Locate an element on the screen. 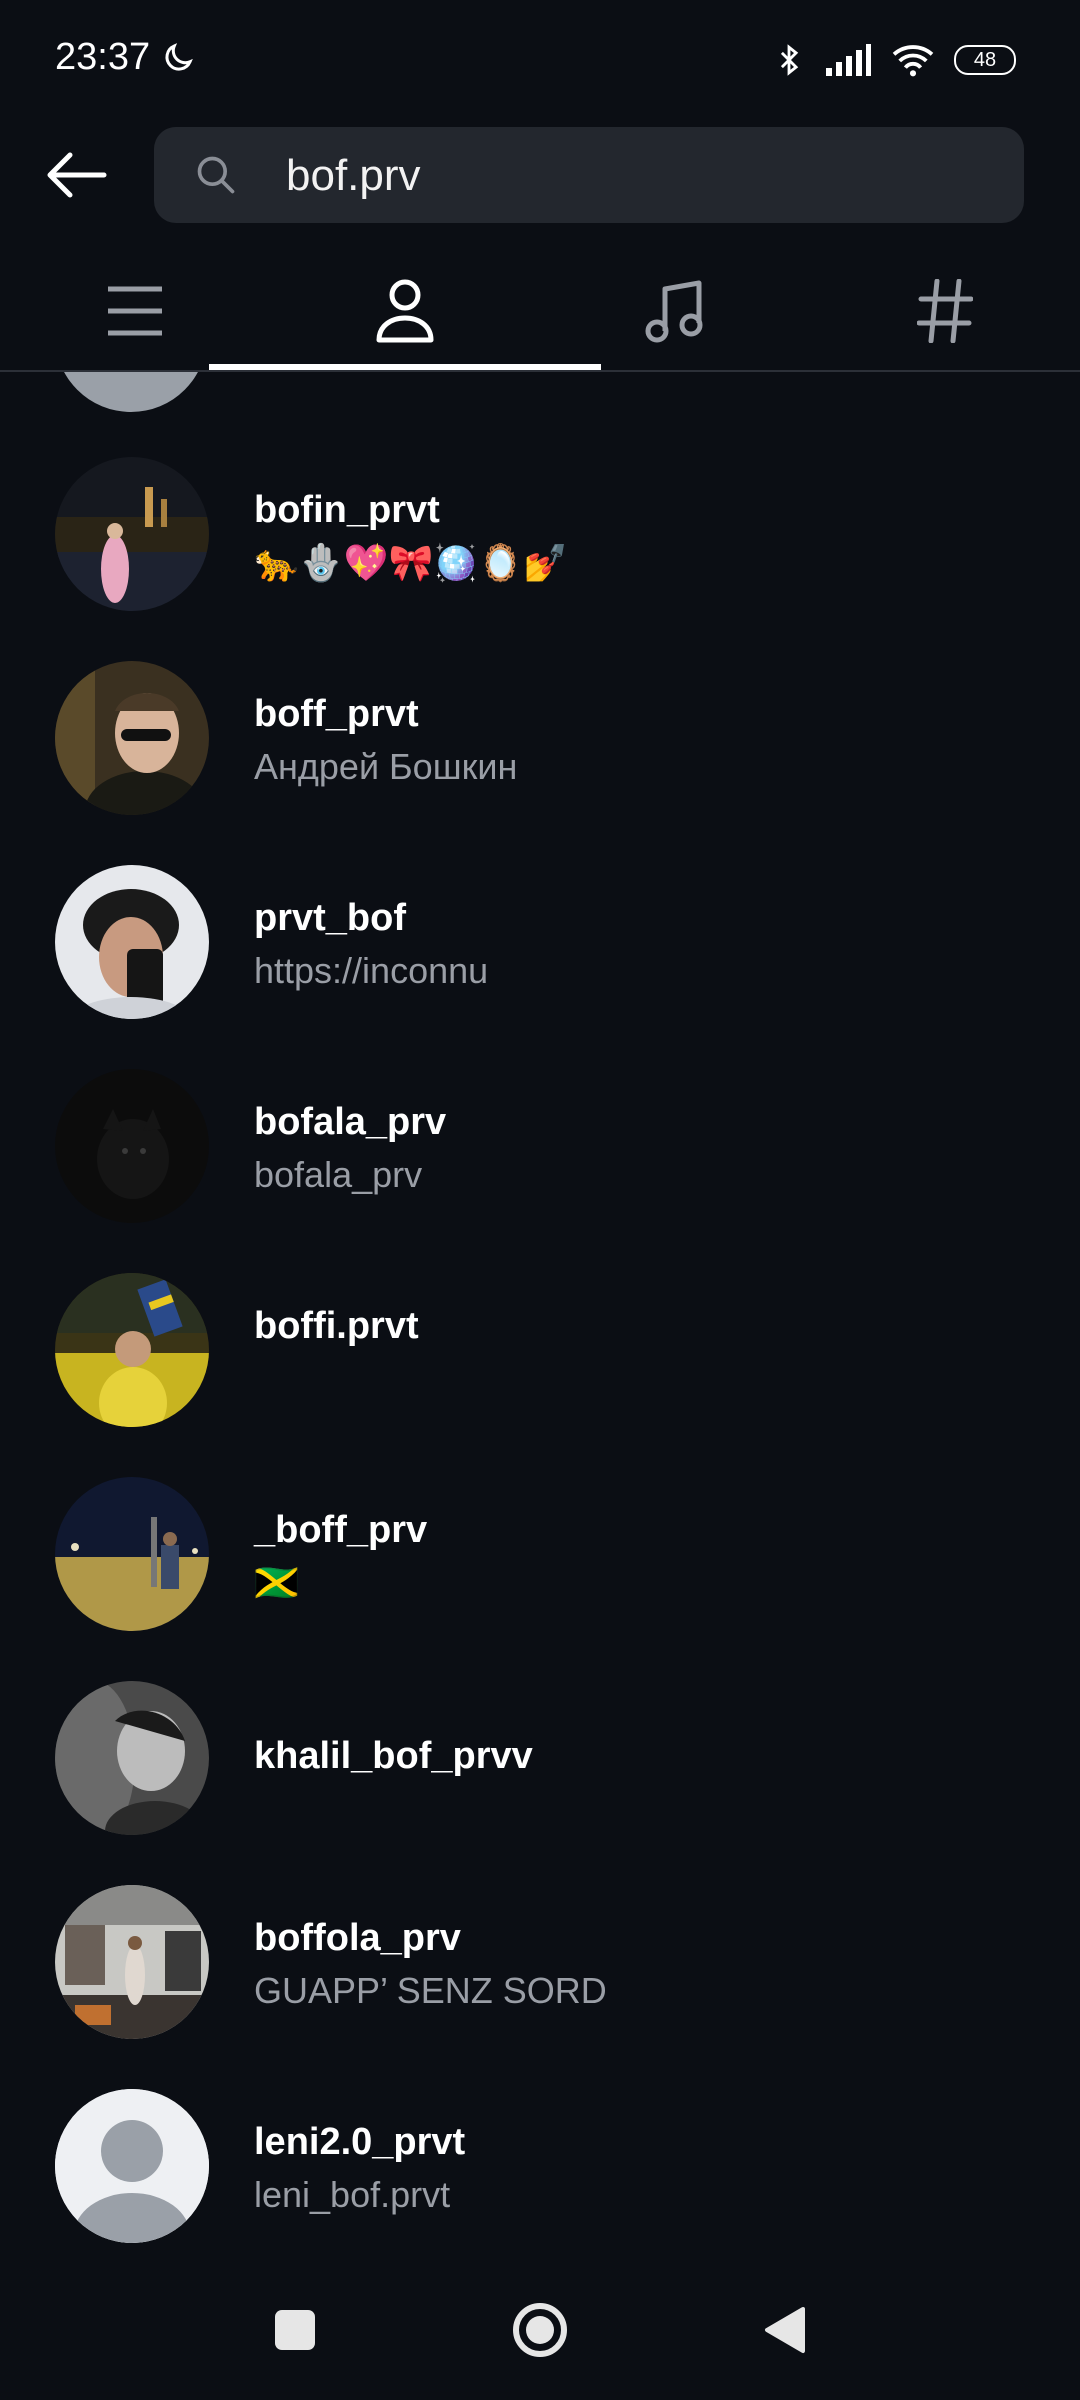 The image size is (1080, 2400). bio: 🐆🪬💖🎀🪩🪞💅 is located at coordinates (411, 563).